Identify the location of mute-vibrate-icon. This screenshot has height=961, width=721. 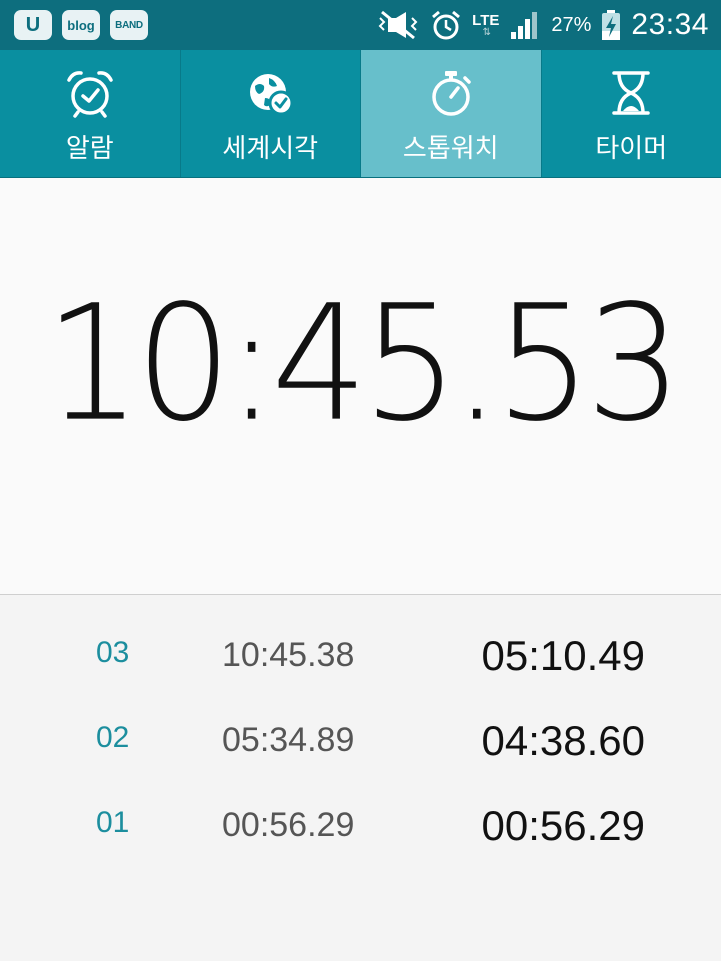
(398, 25).